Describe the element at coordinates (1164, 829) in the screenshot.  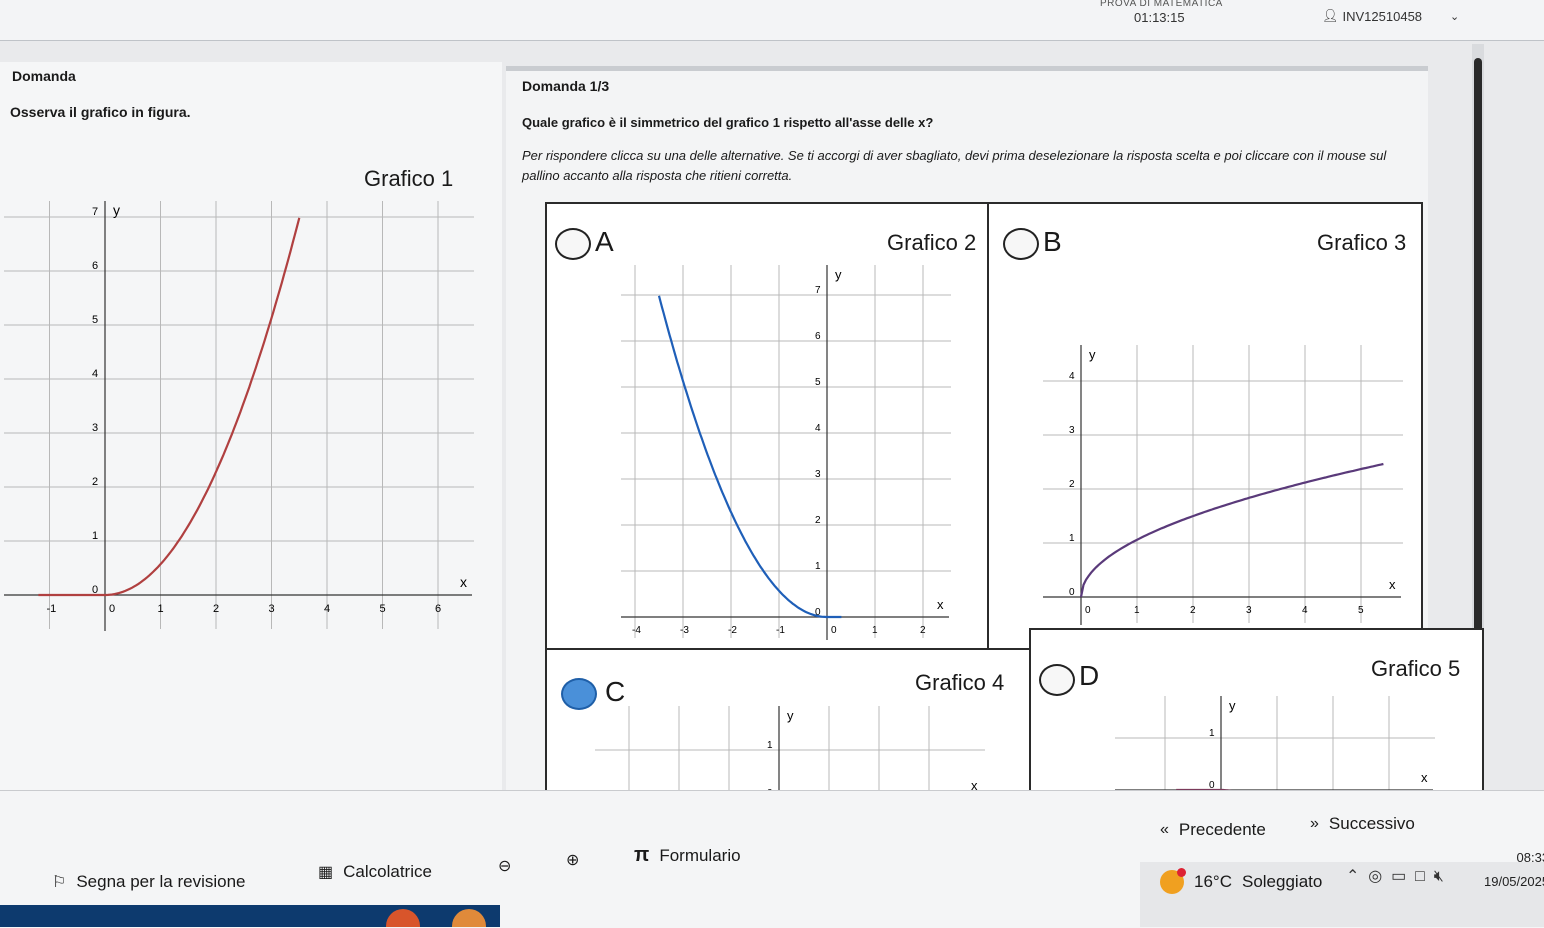
I see `double-chevron-left-icon: «` at that location.